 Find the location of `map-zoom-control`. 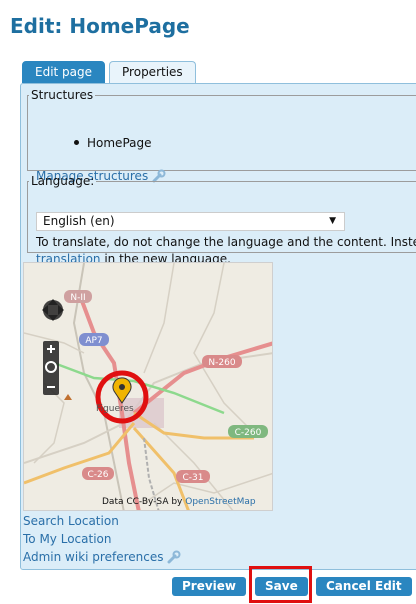

map-zoom-control is located at coordinates (51, 368).